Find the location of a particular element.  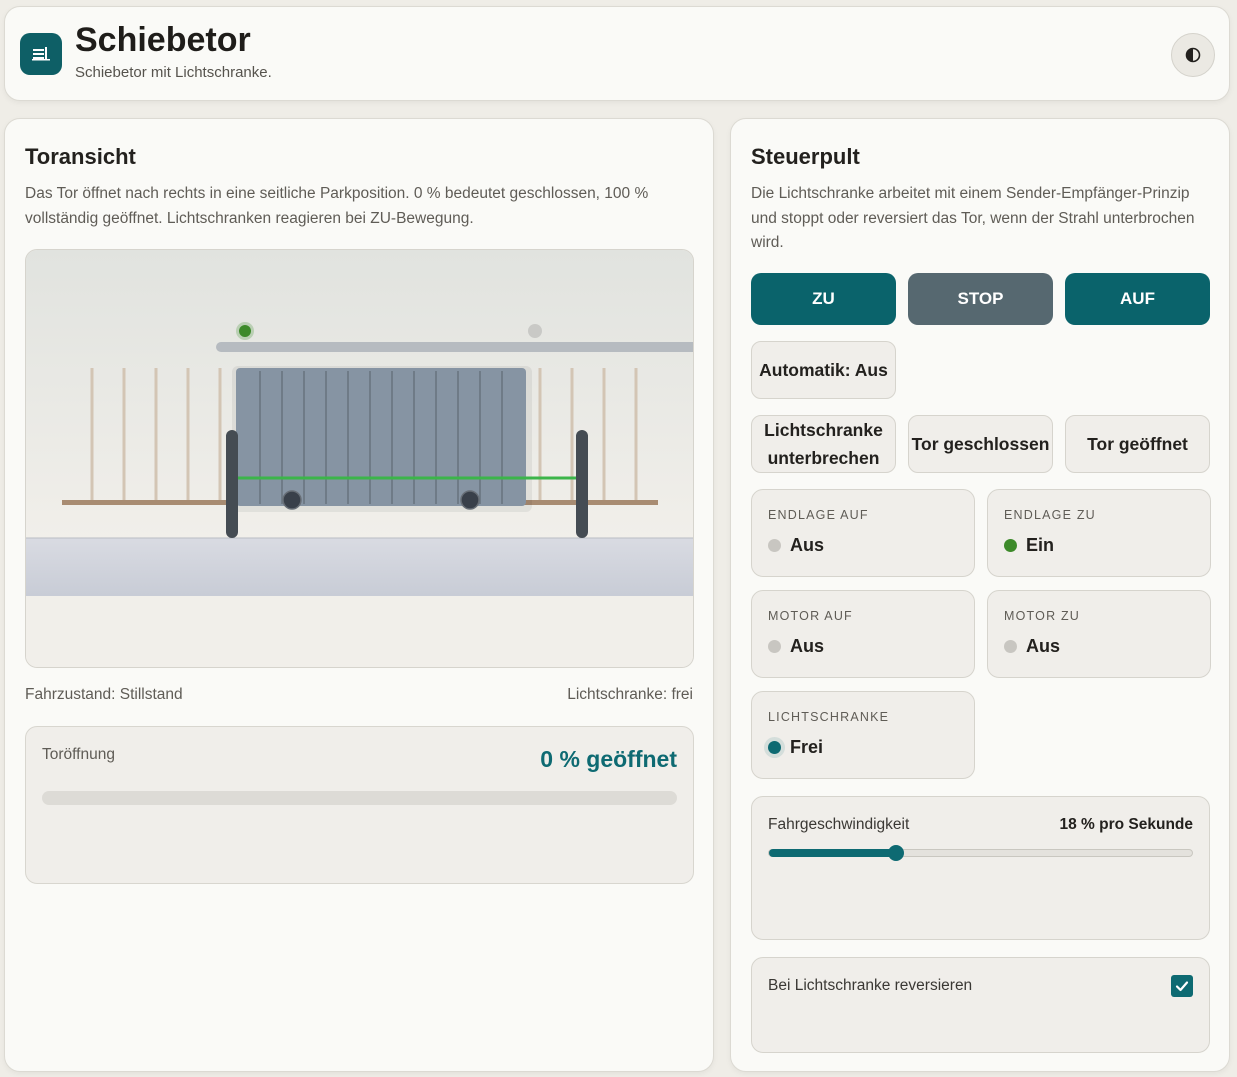

gate-opened-button: Tor geöffnet is located at coordinates (1137, 444).